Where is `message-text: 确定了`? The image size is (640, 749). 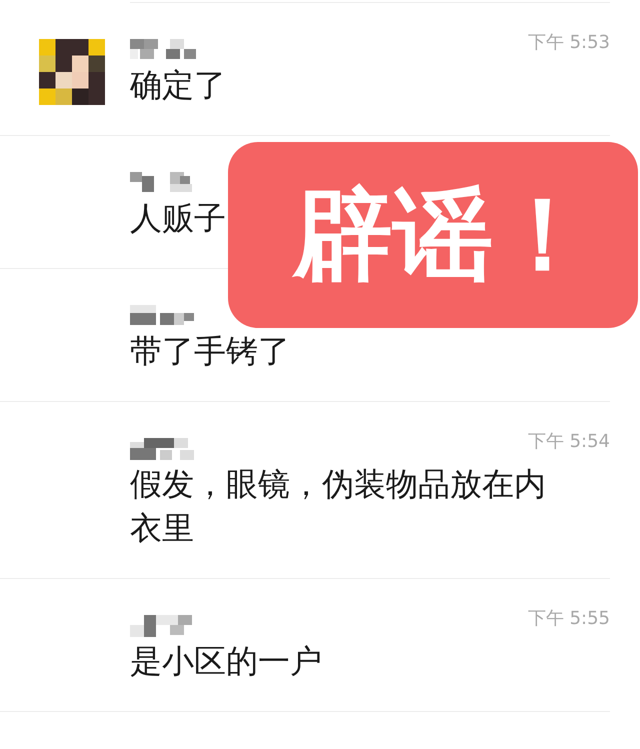 message-text: 确定了 is located at coordinates (178, 85).